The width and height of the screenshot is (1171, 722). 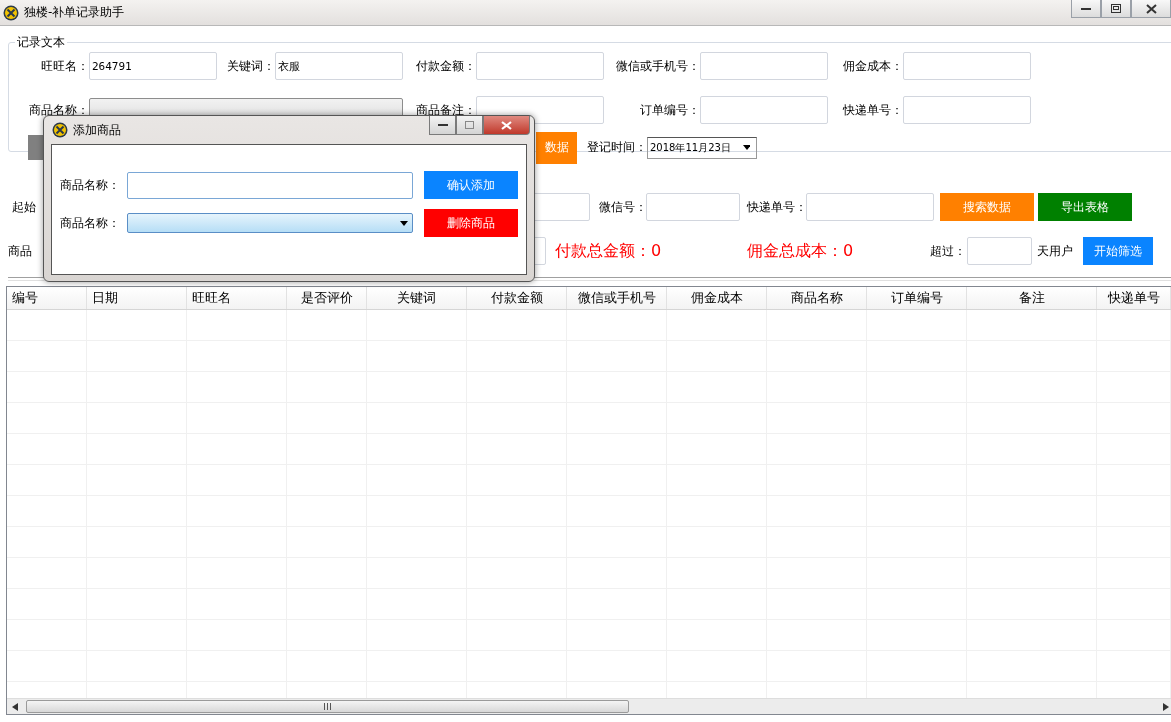 I want to click on maximize-button, so click(x=1116, y=9).